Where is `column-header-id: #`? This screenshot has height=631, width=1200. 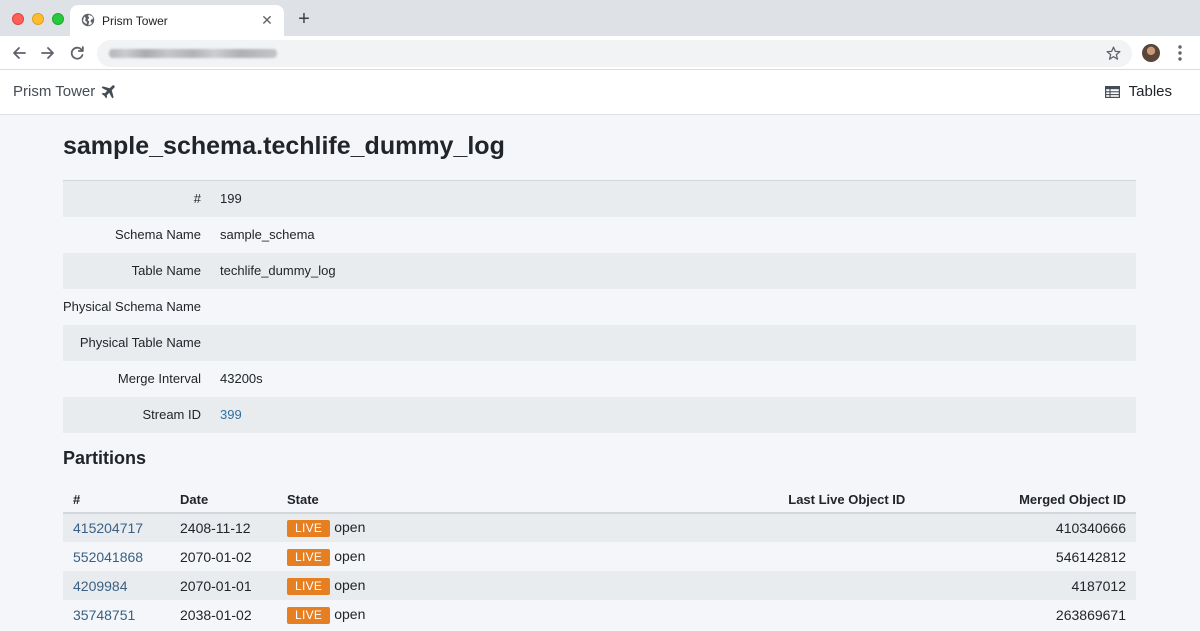 column-header-id: # is located at coordinates (116, 500).